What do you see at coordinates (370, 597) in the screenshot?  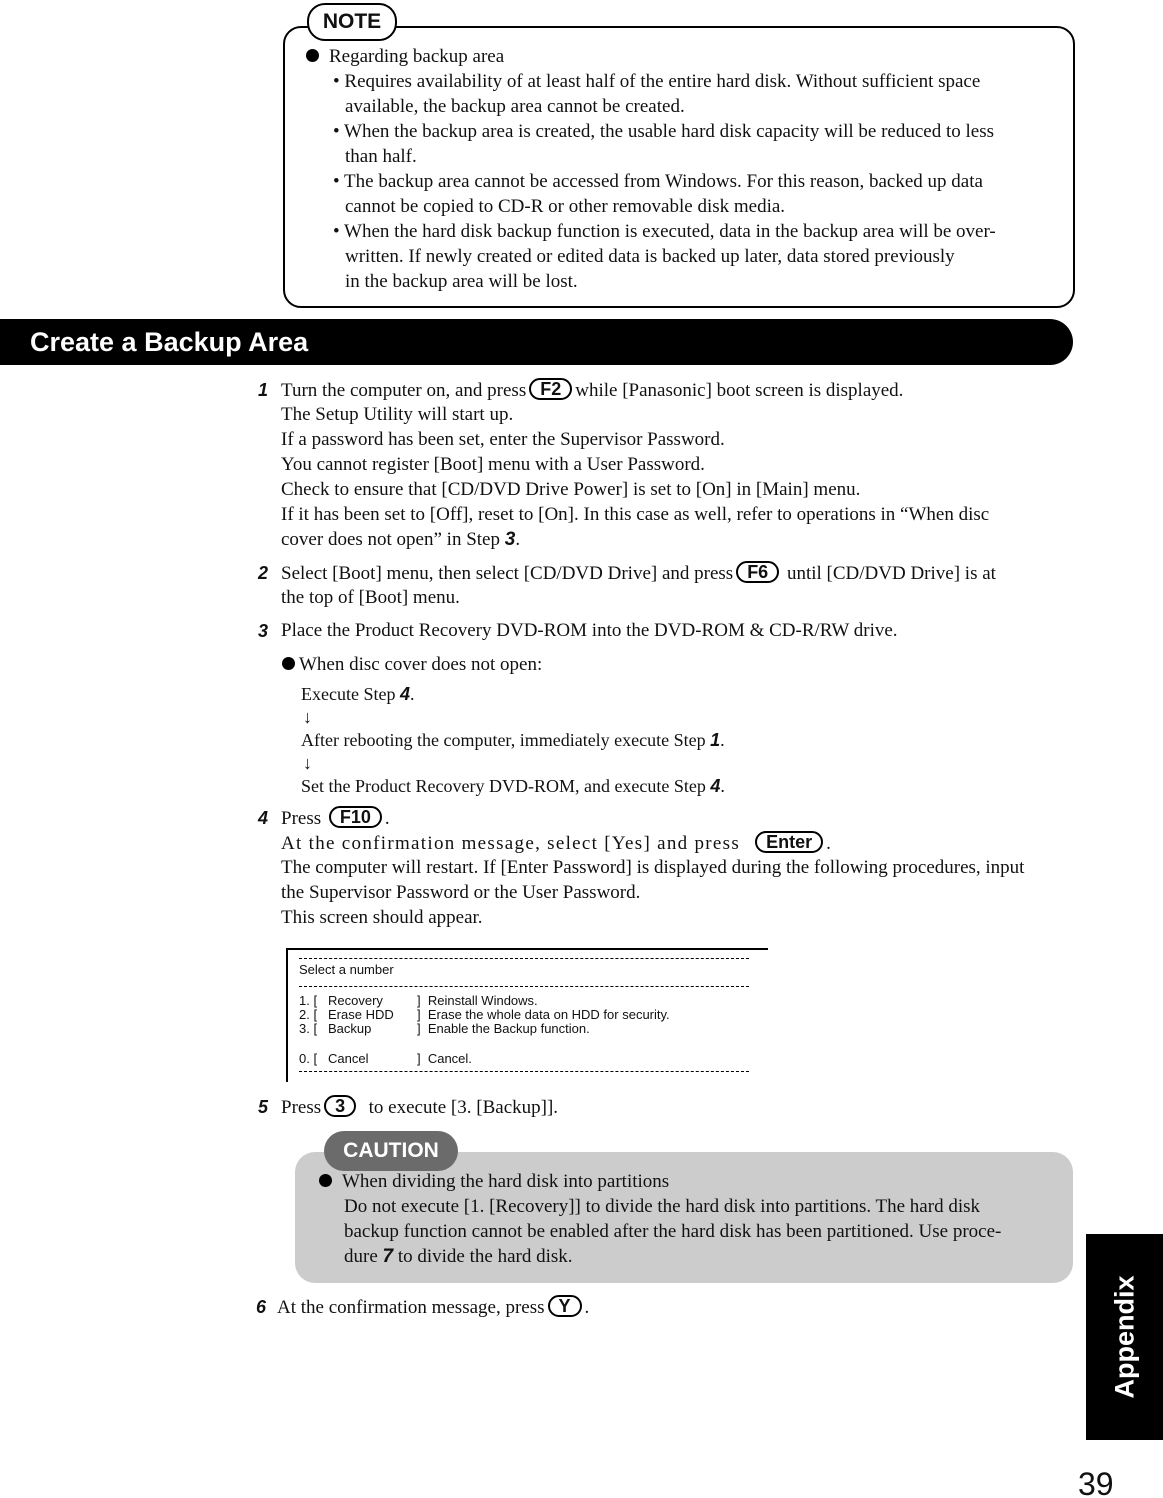 I see `step-2-line: the top of [Boot] menu.` at bounding box center [370, 597].